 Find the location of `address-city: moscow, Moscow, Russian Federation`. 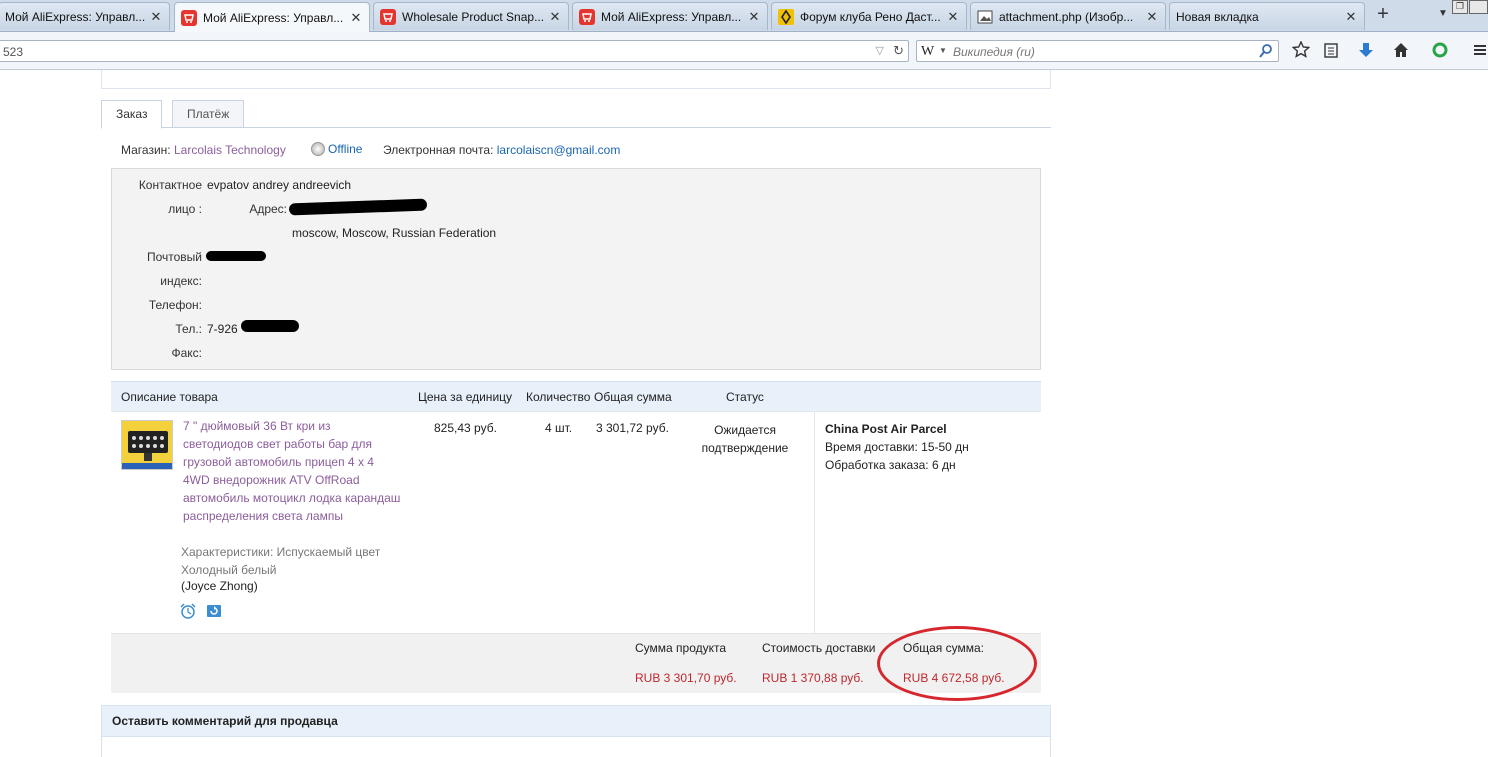

address-city: moscow, Moscow, Russian Federation is located at coordinates (394, 233).